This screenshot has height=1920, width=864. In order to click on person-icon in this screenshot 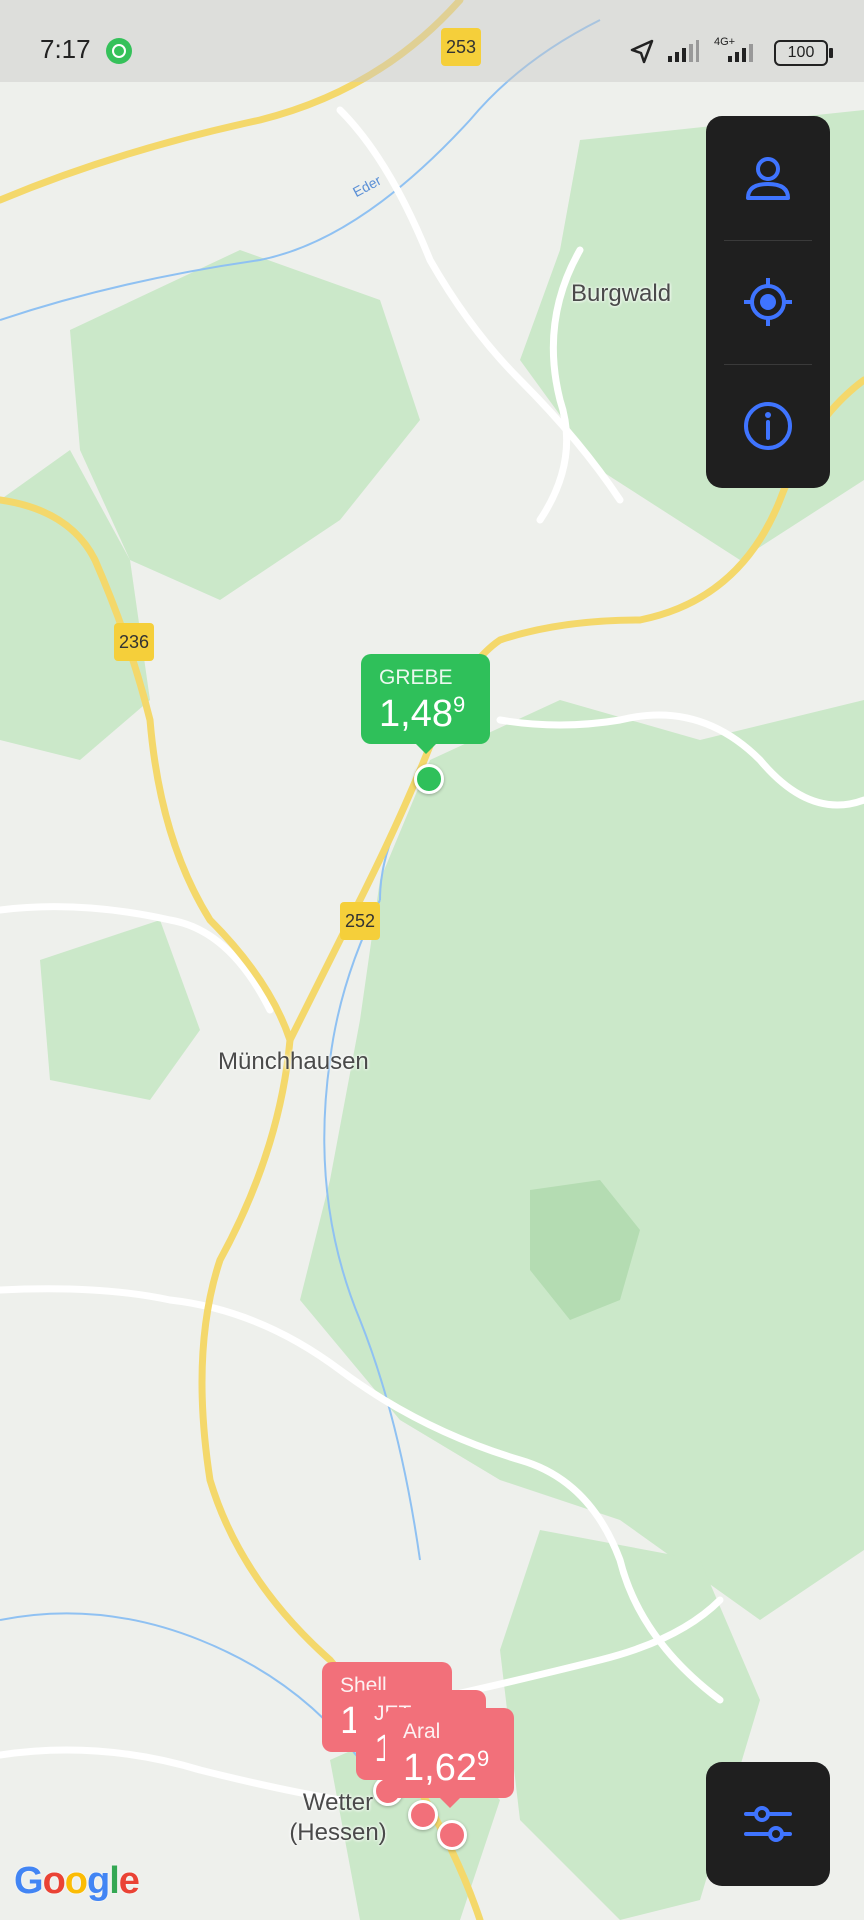, I will do `click(768, 178)`.